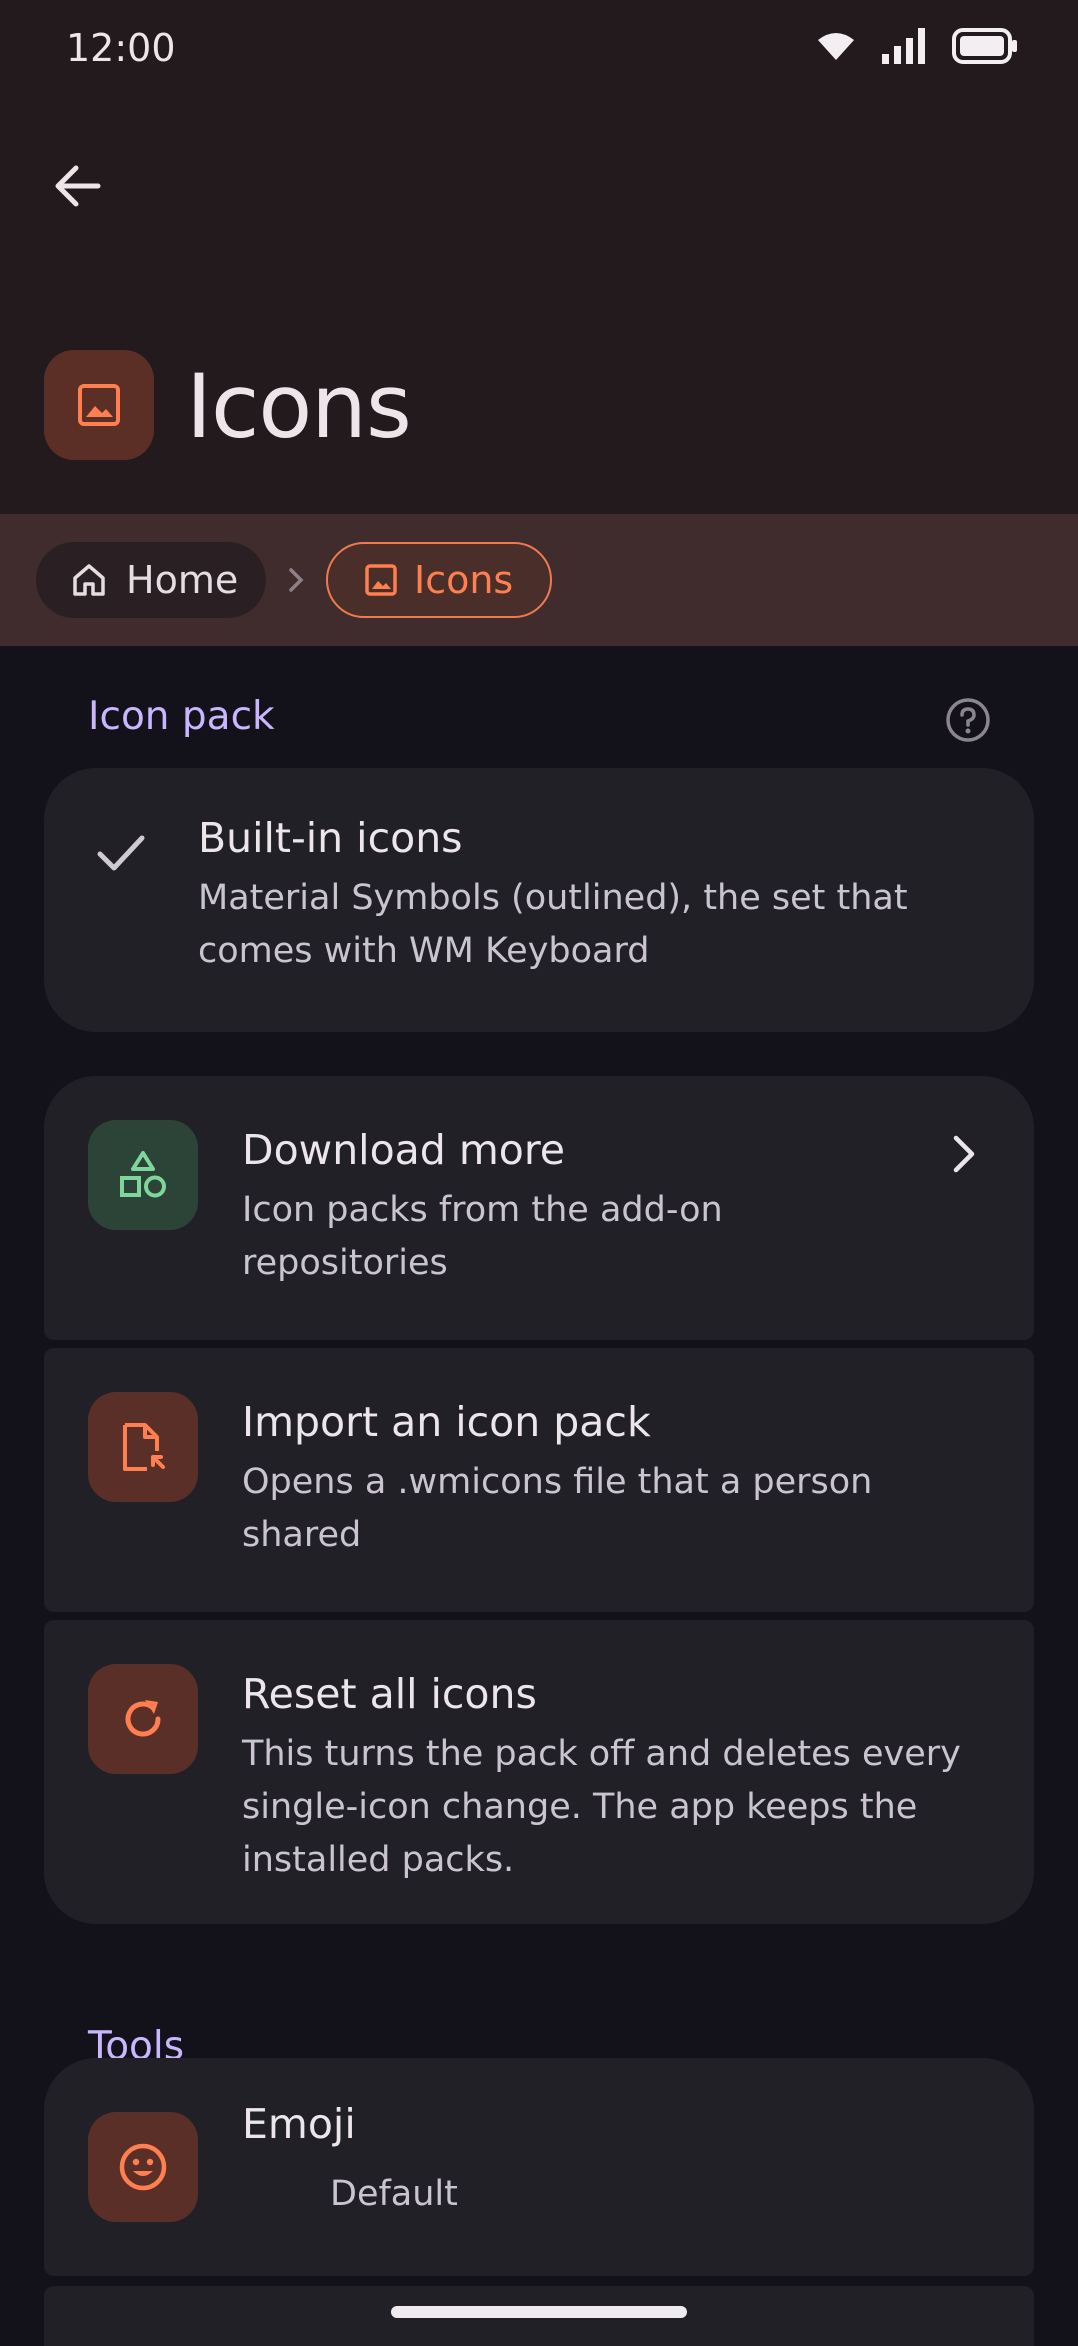 The width and height of the screenshot is (1078, 2346). I want to click on import-icon-pack-subtitle-line1: Opens a .wmicons file that a person, so click(557, 1482).